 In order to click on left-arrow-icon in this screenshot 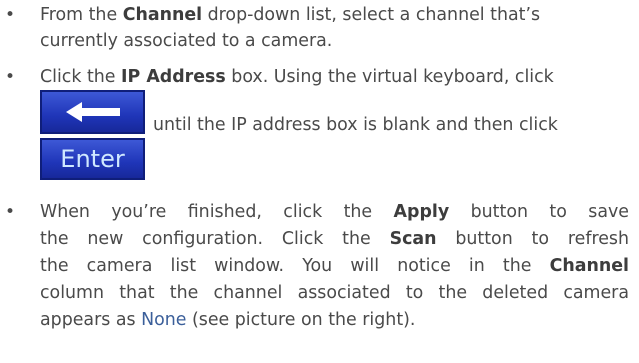, I will do `click(93, 112)`.